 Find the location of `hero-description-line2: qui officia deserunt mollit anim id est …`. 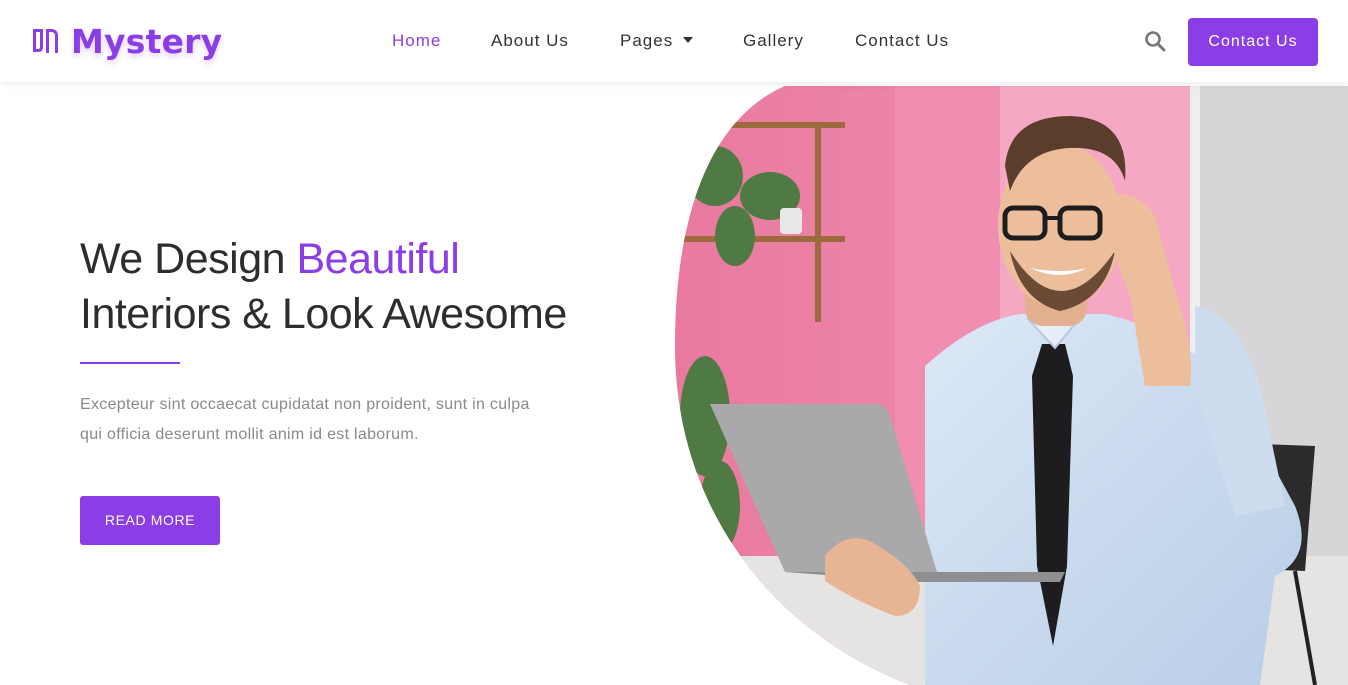

hero-description-line2: qui officia deserunt mollit anim id est … is located at coordinates (249, 434).